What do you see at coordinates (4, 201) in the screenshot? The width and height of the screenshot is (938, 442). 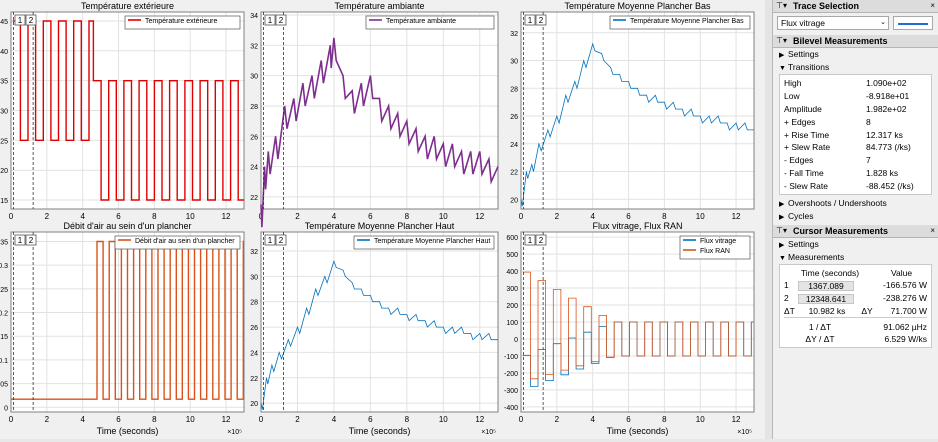 I see `tick-label-y: 15` at bounding box center [4, 201].